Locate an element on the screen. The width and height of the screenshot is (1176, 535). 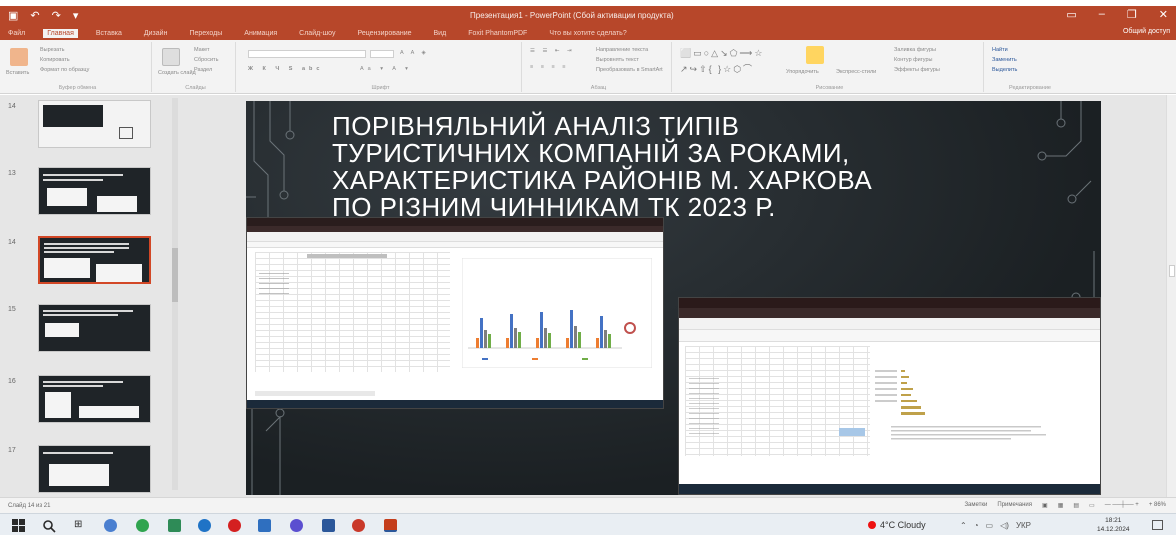
arrange-icon is located at coordinates (815, 55).